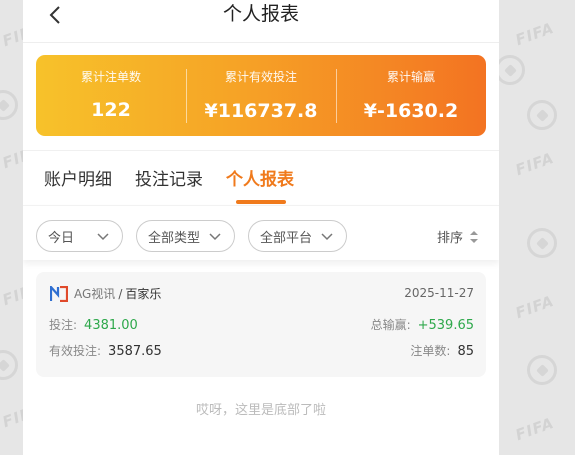 The width and height of the screenshot is (575, 455). I want to click on win-loss-value: +539.65, so click(445, 325).